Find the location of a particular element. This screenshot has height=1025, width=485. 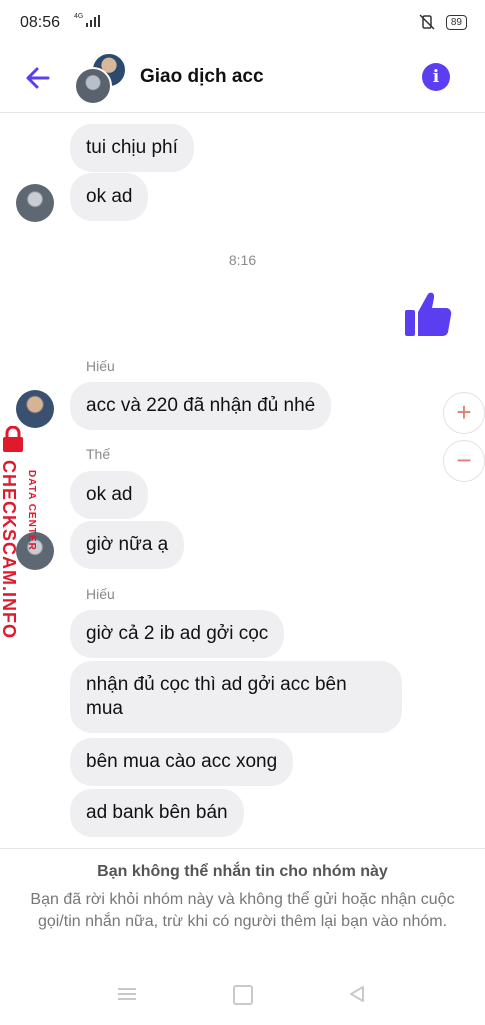

watermark-subtext: DATA CENTER is located at coordinates (31, 510).